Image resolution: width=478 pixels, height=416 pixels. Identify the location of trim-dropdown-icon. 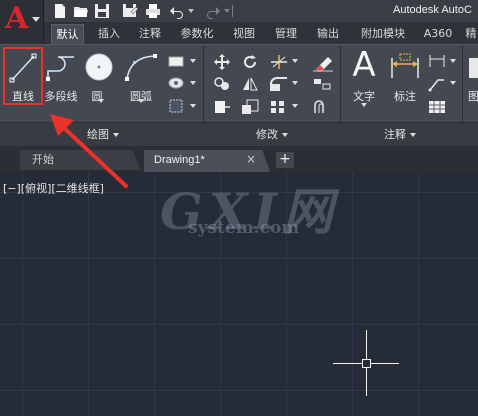
(295, 61).